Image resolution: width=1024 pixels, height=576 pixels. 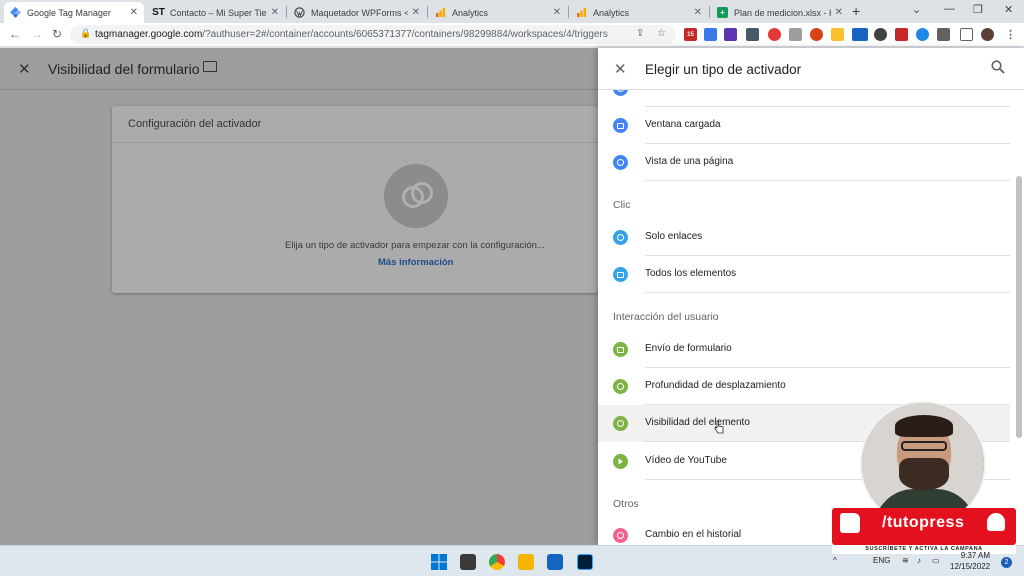 What do you see at coordinates (416, 262) in the screenshot?
I see `learn-more-link: Más información` at bounding box center [416, 262].